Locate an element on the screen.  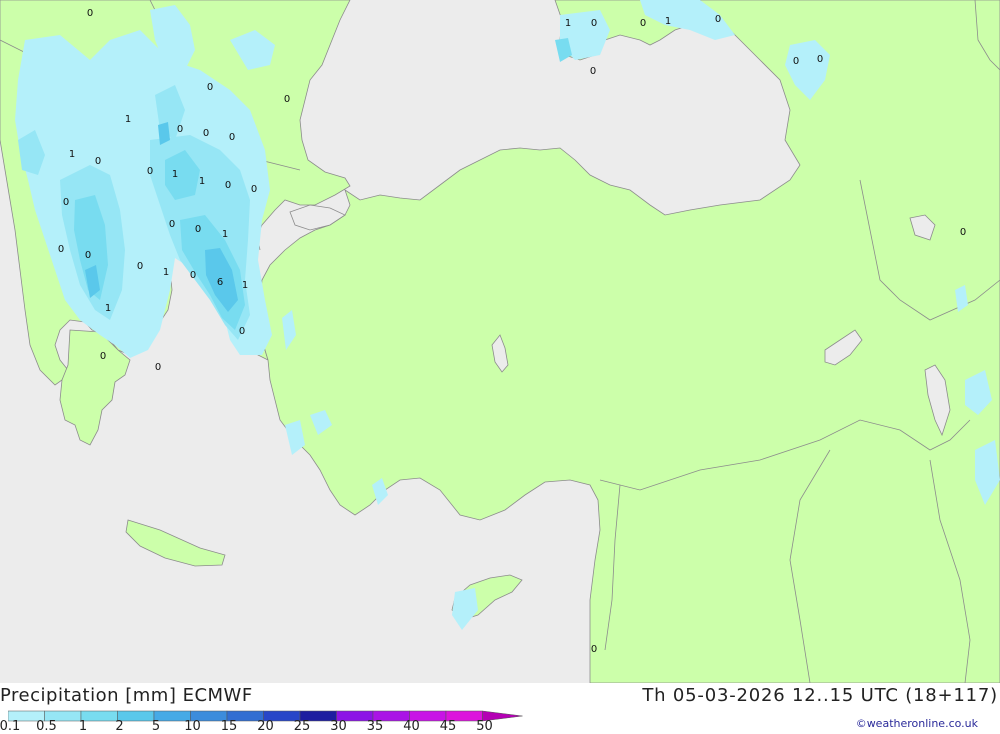
site-credit-link: ©weatheronline.co.uk is located at coordinates (917, 723).